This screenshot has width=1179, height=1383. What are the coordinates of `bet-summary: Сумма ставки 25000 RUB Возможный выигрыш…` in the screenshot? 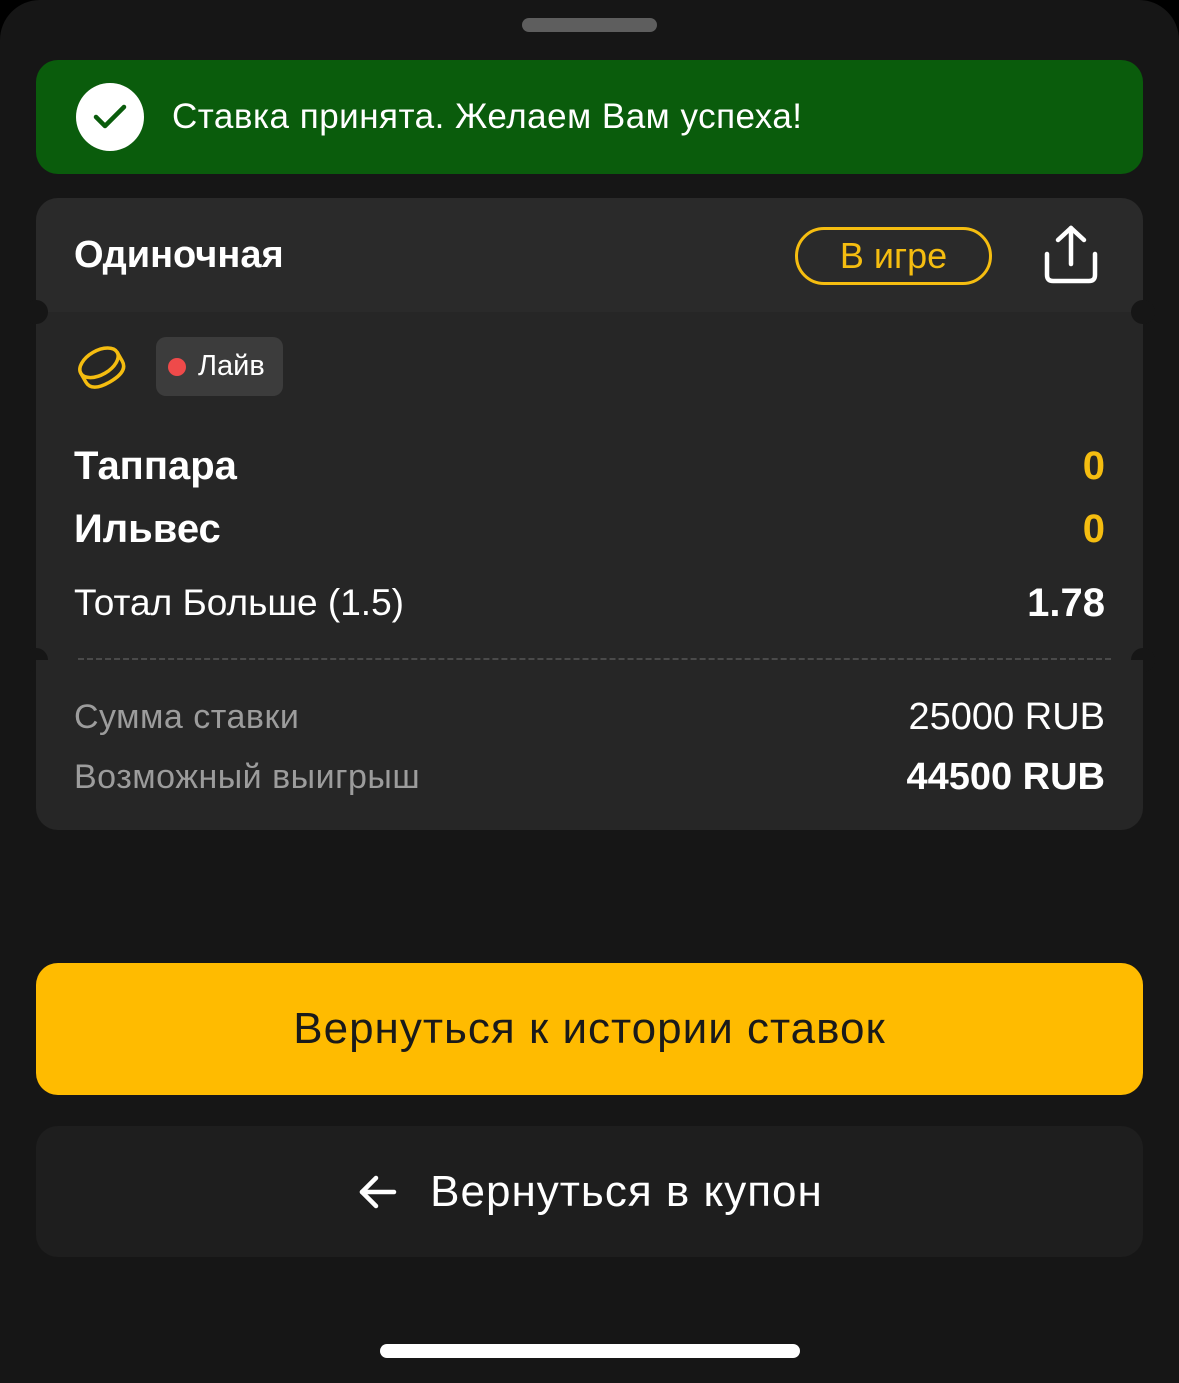 It's located at (589, 745).